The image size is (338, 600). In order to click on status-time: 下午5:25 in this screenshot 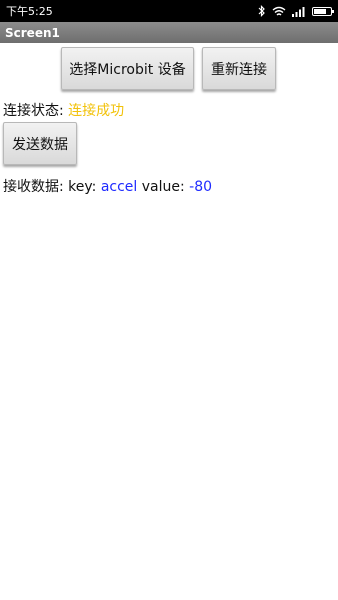, I will do `click(29, 11)`.